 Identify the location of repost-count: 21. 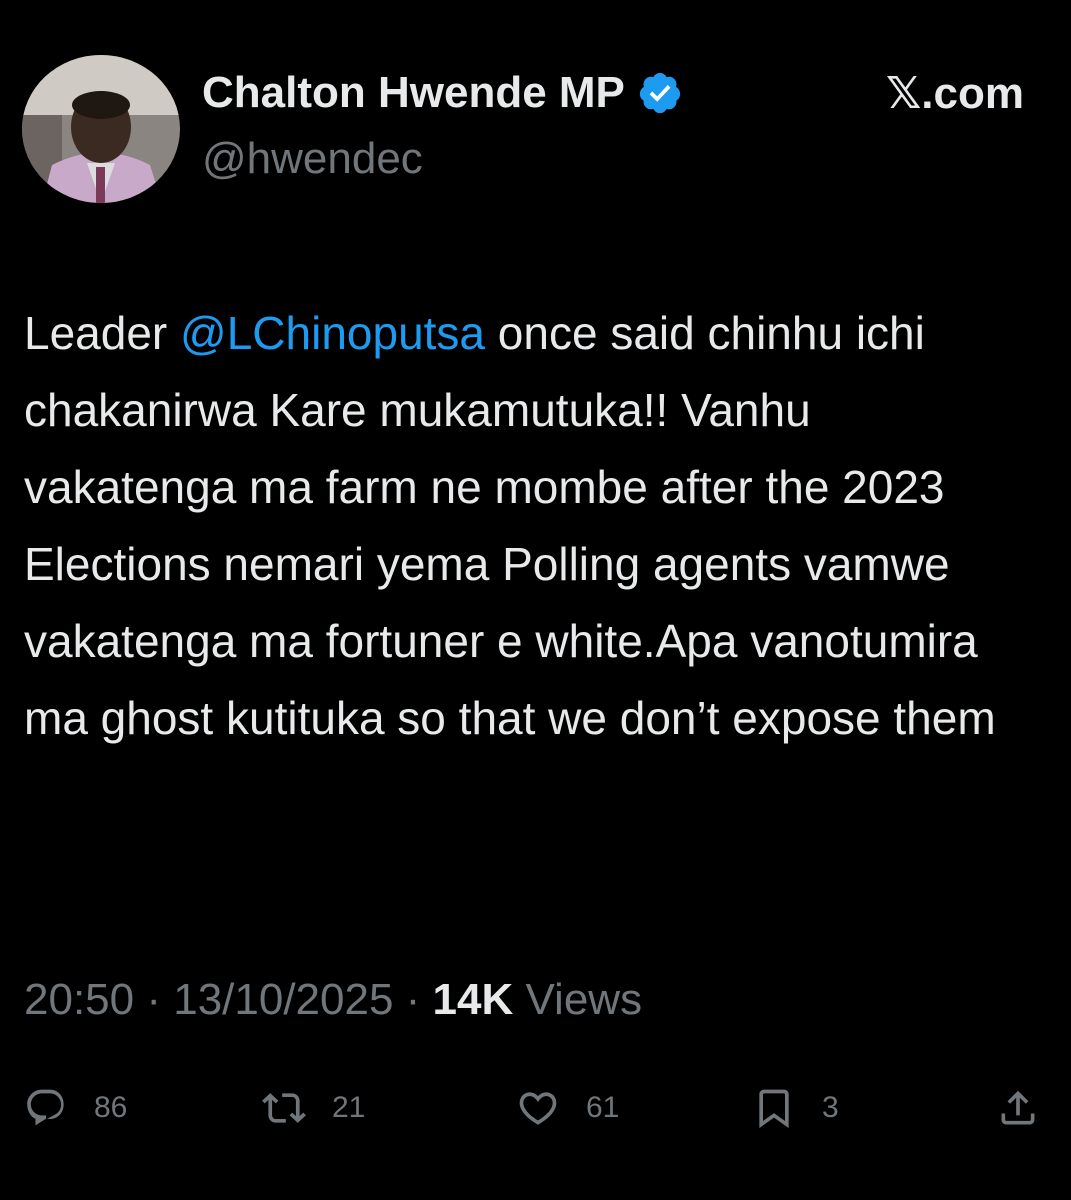
(349, 1107).